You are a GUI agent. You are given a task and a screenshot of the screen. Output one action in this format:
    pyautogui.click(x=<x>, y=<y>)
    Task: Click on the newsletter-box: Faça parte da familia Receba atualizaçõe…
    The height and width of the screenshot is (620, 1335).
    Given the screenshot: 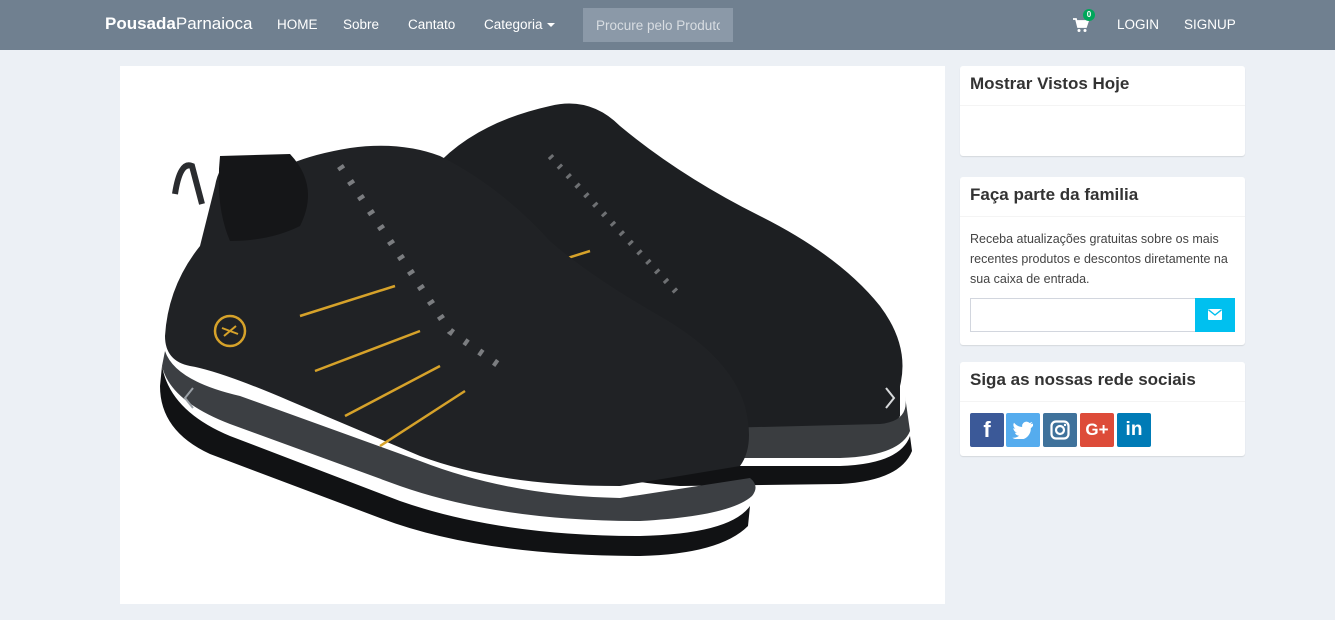 What is the action you would take?
    pyautogui.click(x=1102, y=261)
    